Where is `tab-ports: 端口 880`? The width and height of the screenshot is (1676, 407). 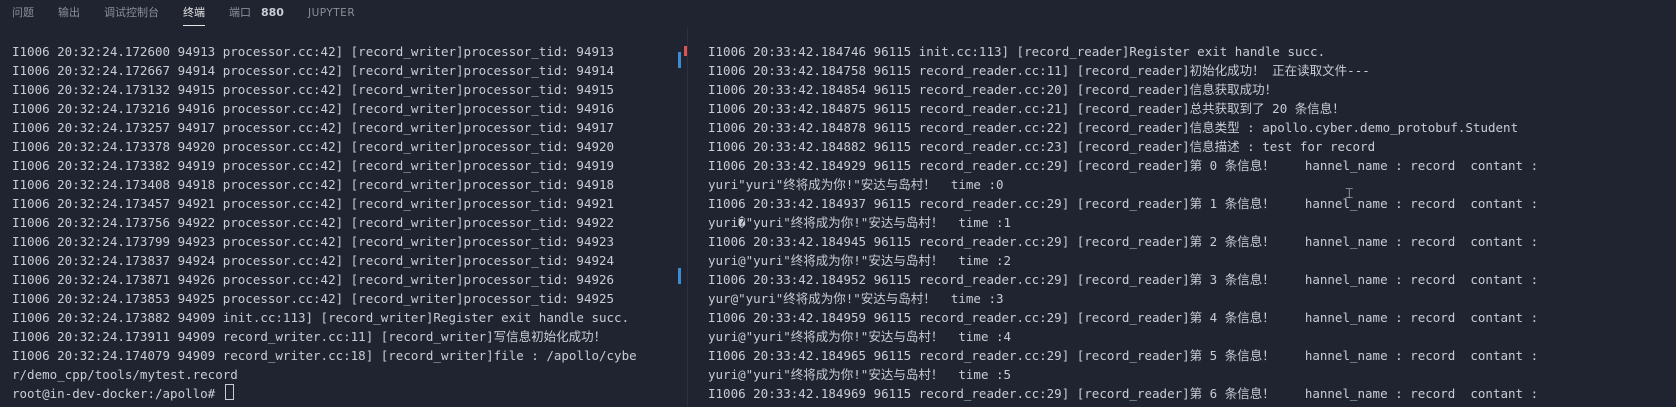
tab-ports: 端口 880 is located at coordinates (256, 14).